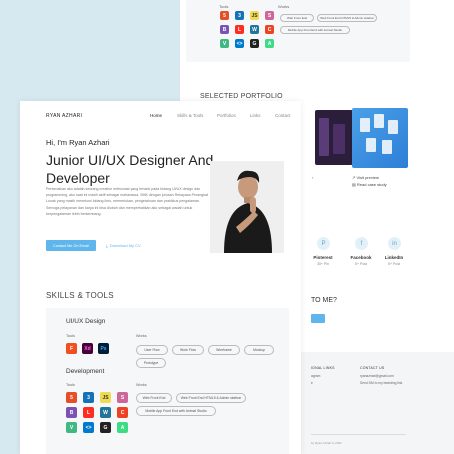 The image size is (454, 454). Describe the element at coordinates (85, 371) in the screenshot. I see `development-title: Development` at that location.